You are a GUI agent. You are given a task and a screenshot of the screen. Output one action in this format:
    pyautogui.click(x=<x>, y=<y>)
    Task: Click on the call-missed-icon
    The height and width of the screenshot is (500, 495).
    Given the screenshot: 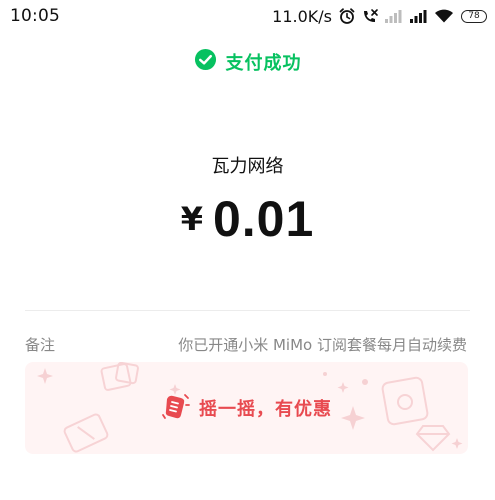 What is the action you would take?
    pyautogui.click(x=370, y=16)
    